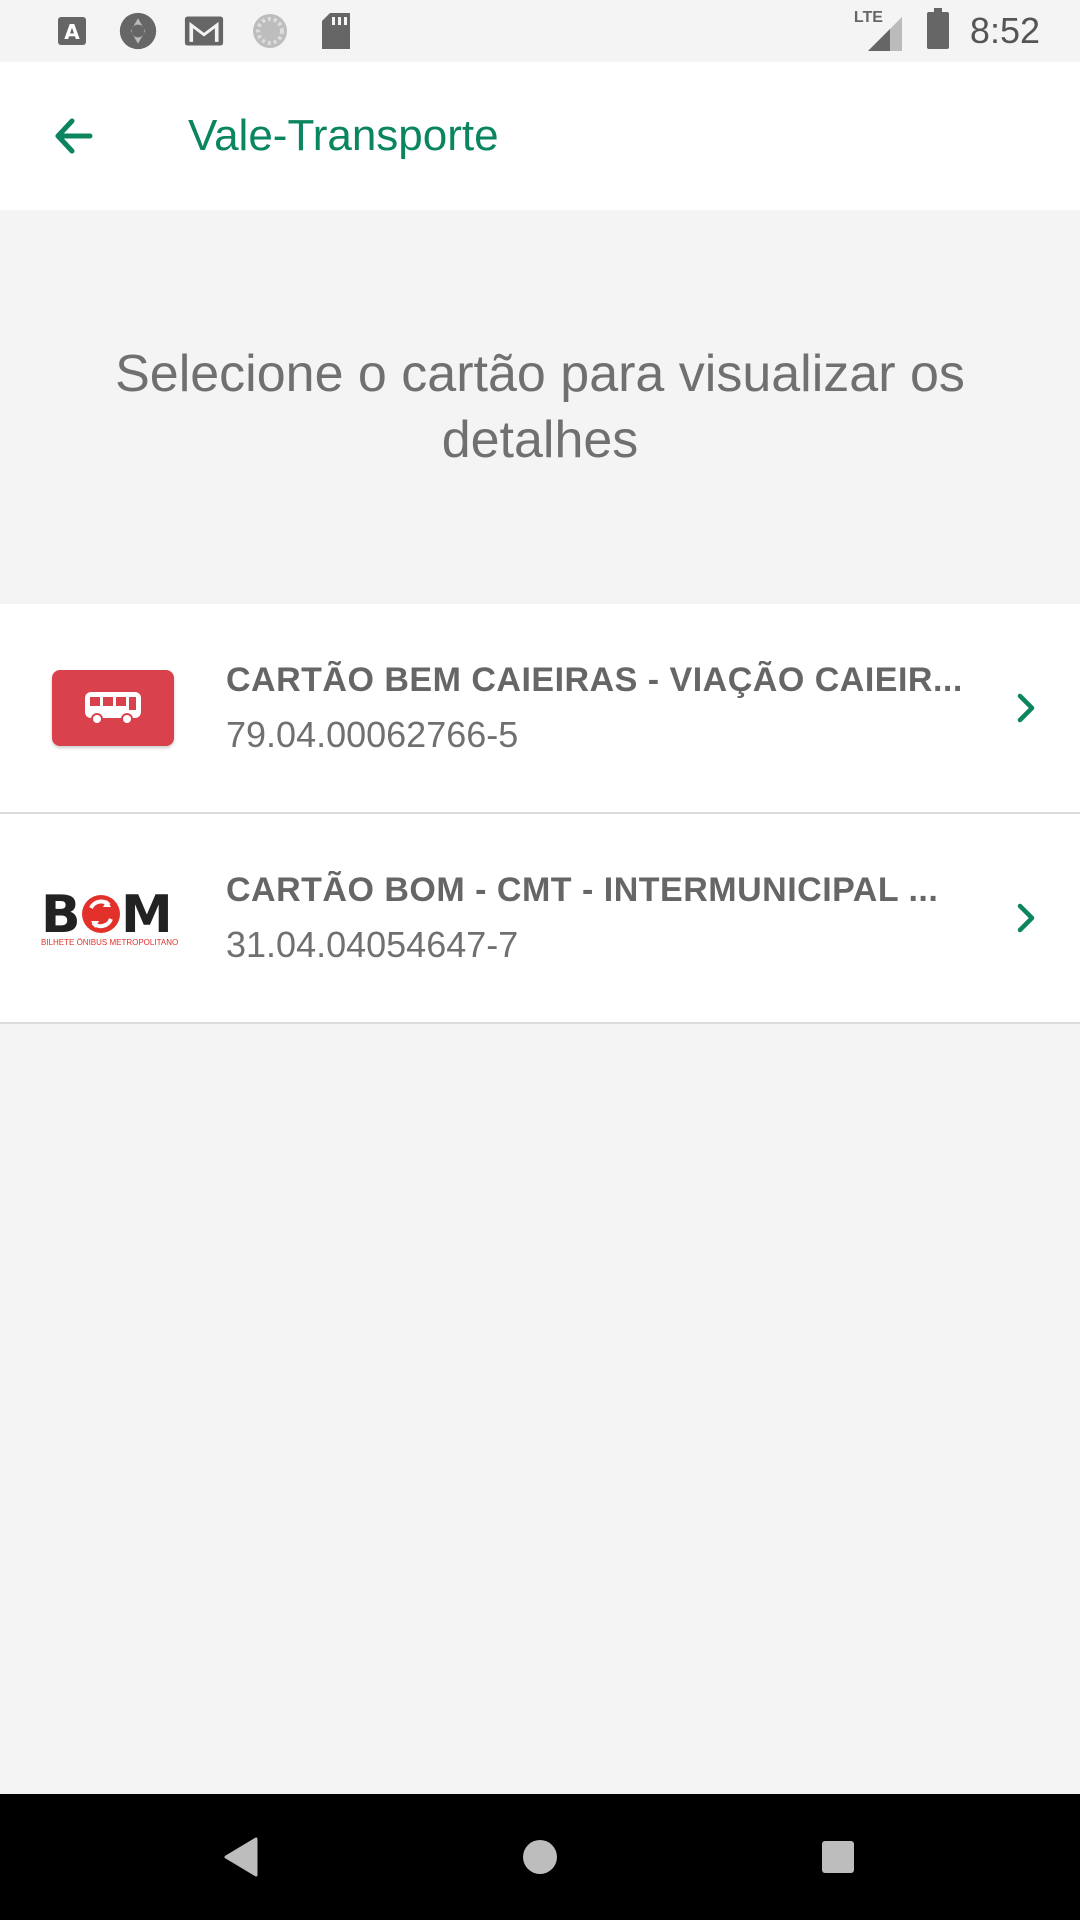 Image resolution: width=1080 pixels, height=1920 pixels. I want to click on back-button, so click(74, 136).